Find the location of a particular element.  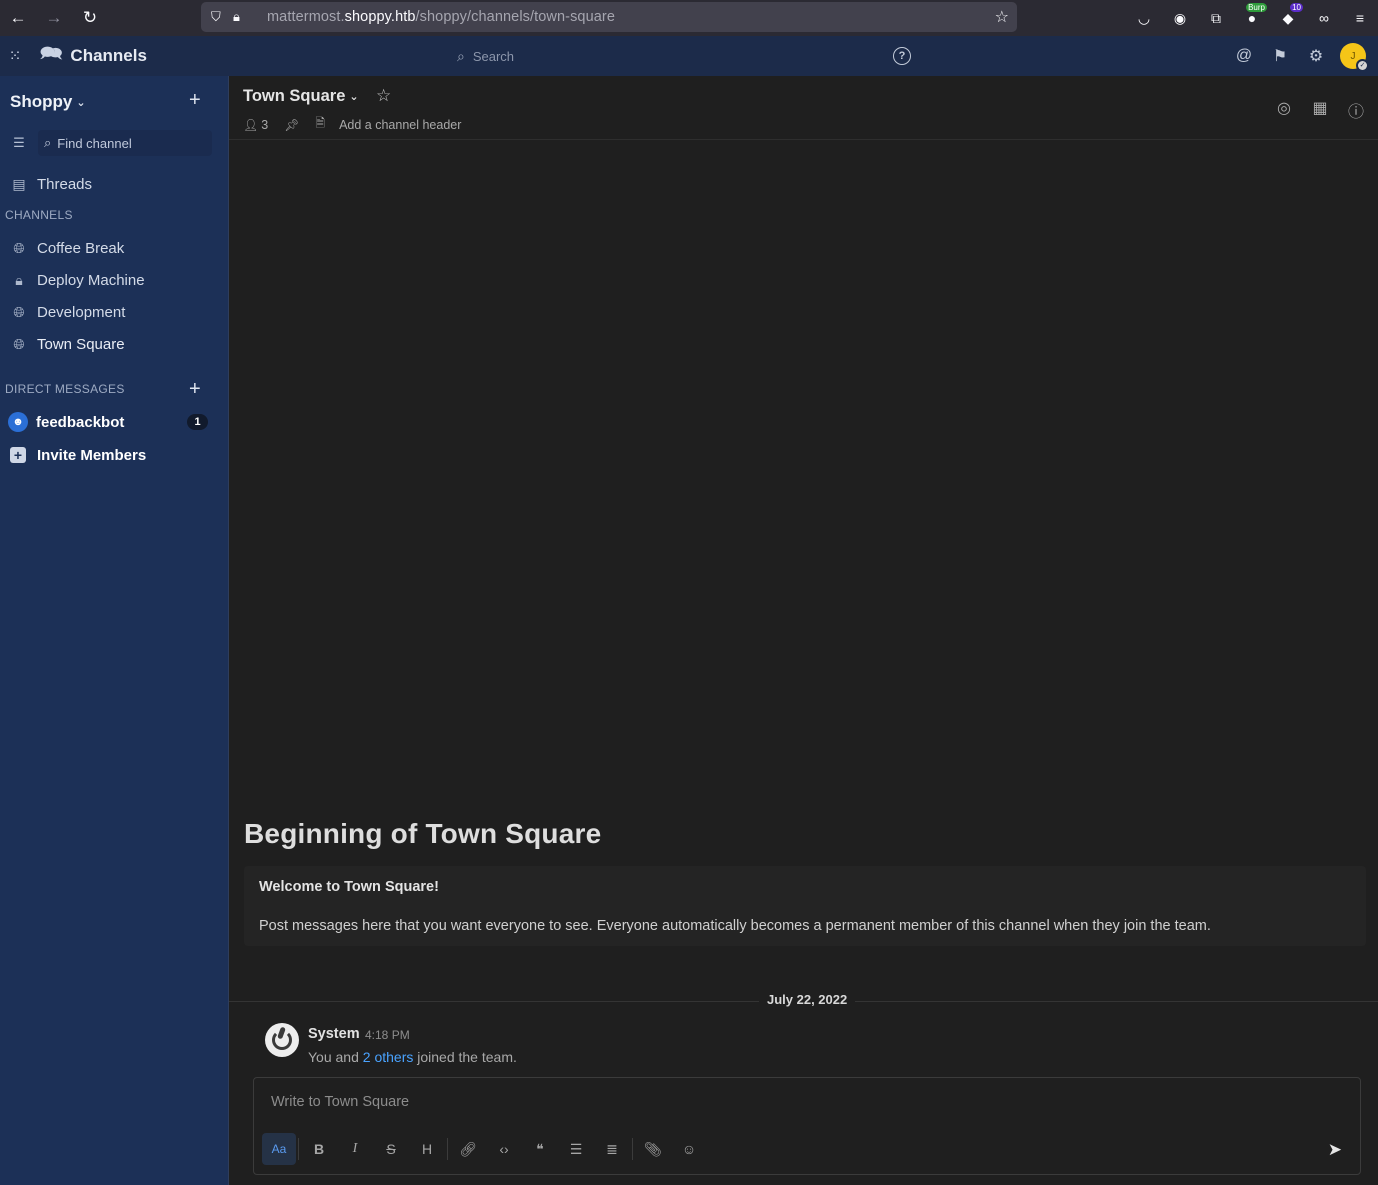

link-icon: 🔗︎ is located at coordinates (468, 1149).